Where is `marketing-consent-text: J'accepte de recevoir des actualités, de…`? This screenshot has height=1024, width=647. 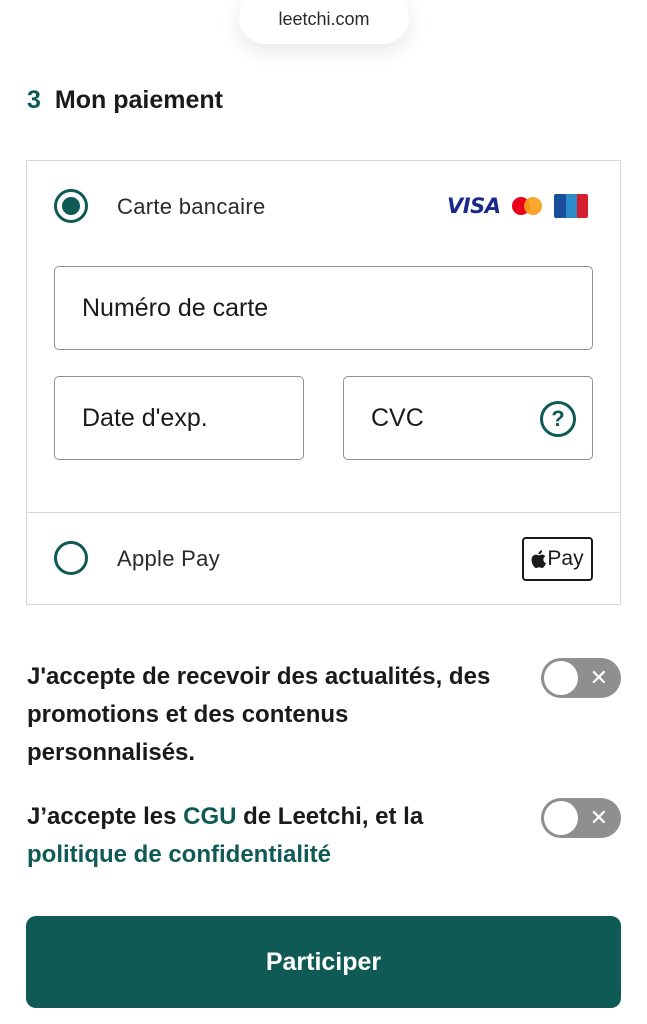
marketing-consent-text: J'accepte de recevoir des actualités, de… is located at coordinates (259, 714).